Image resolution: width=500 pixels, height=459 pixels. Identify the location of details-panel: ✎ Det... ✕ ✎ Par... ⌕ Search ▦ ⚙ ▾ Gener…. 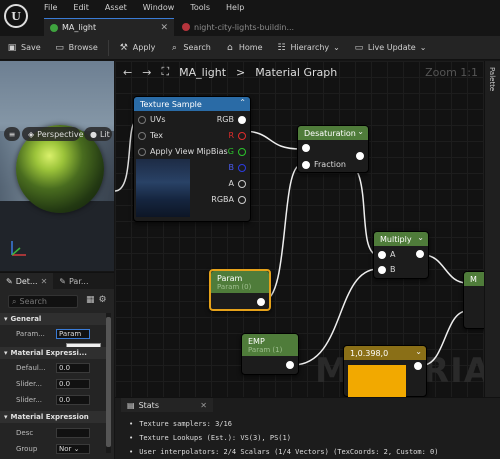
(57, 365).